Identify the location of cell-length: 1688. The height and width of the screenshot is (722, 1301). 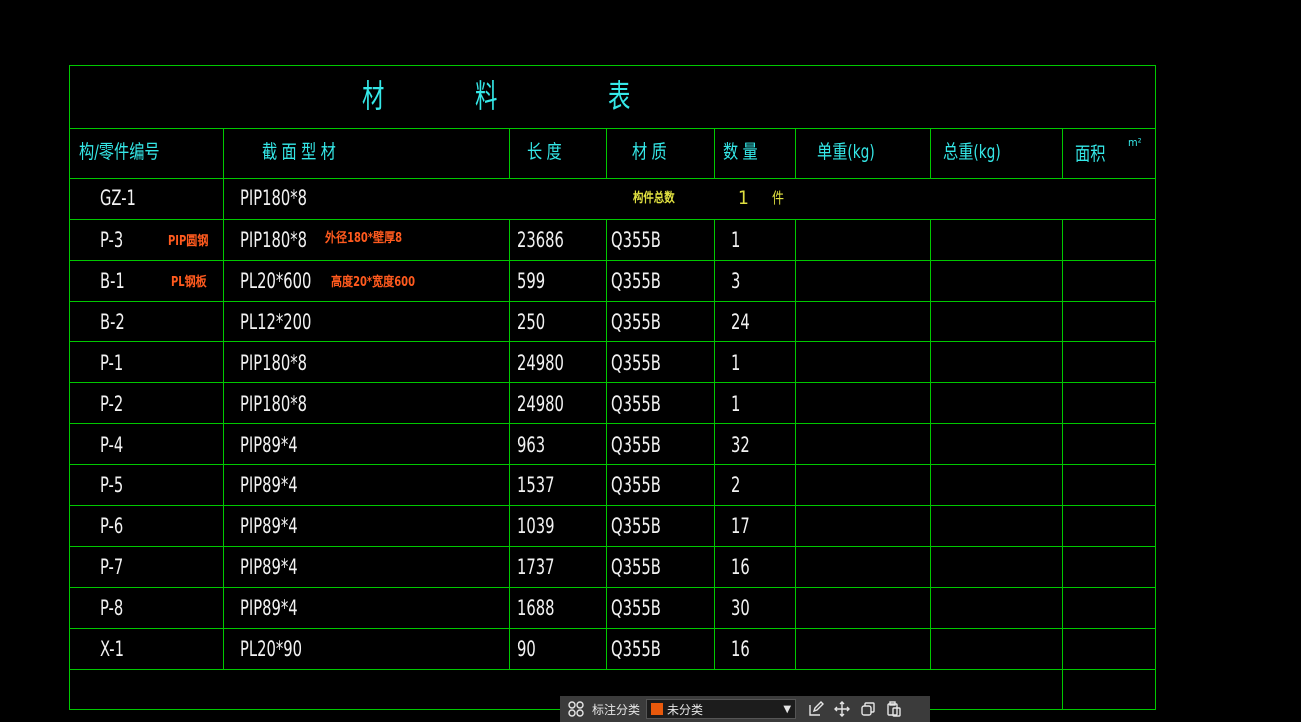
(536, 608).